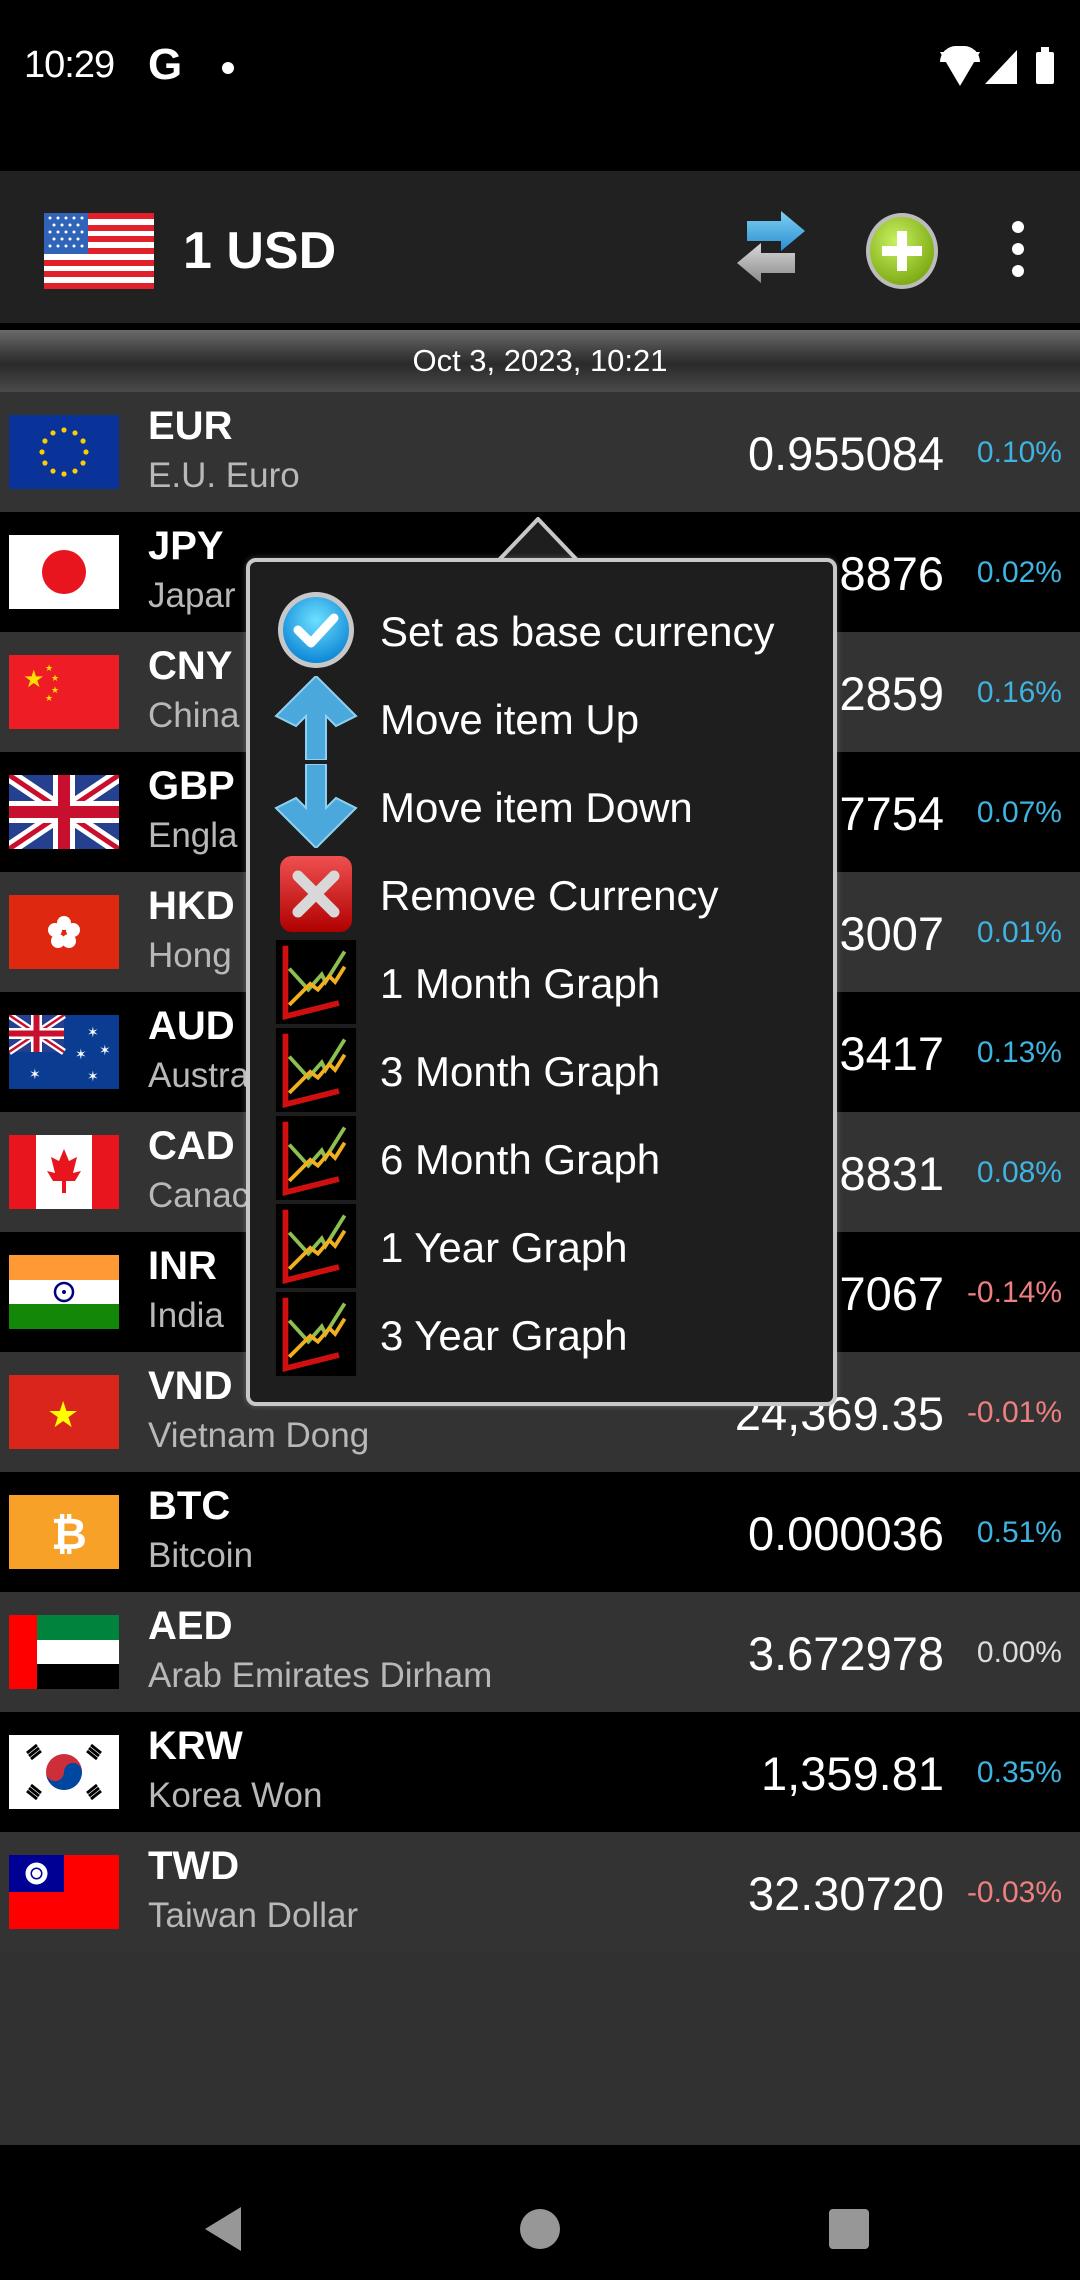 The image size is (1080, 2280). Describe the element at coordinates (193, 835) in the screenshot. I see `currency-name: Engla` at that location.